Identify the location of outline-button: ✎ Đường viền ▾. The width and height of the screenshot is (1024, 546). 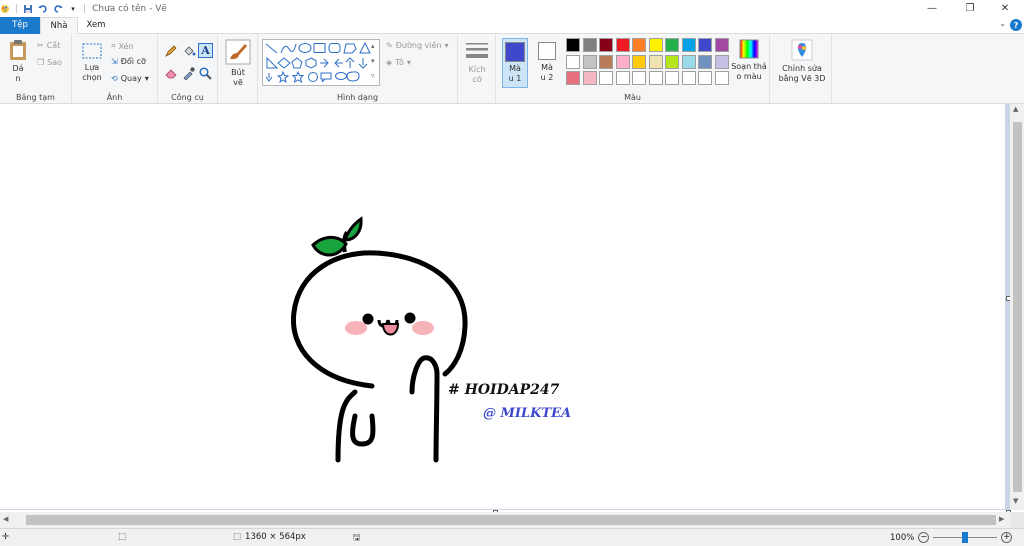
(417, 45).